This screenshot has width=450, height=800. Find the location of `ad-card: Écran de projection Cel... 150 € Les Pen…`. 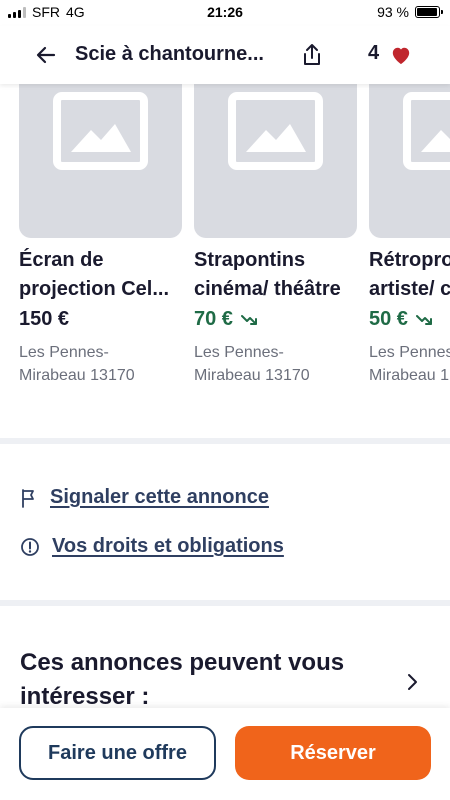

ad-card: Écran de projection Cel... 150 € Les Pen… is located at coordinates (100, 235).